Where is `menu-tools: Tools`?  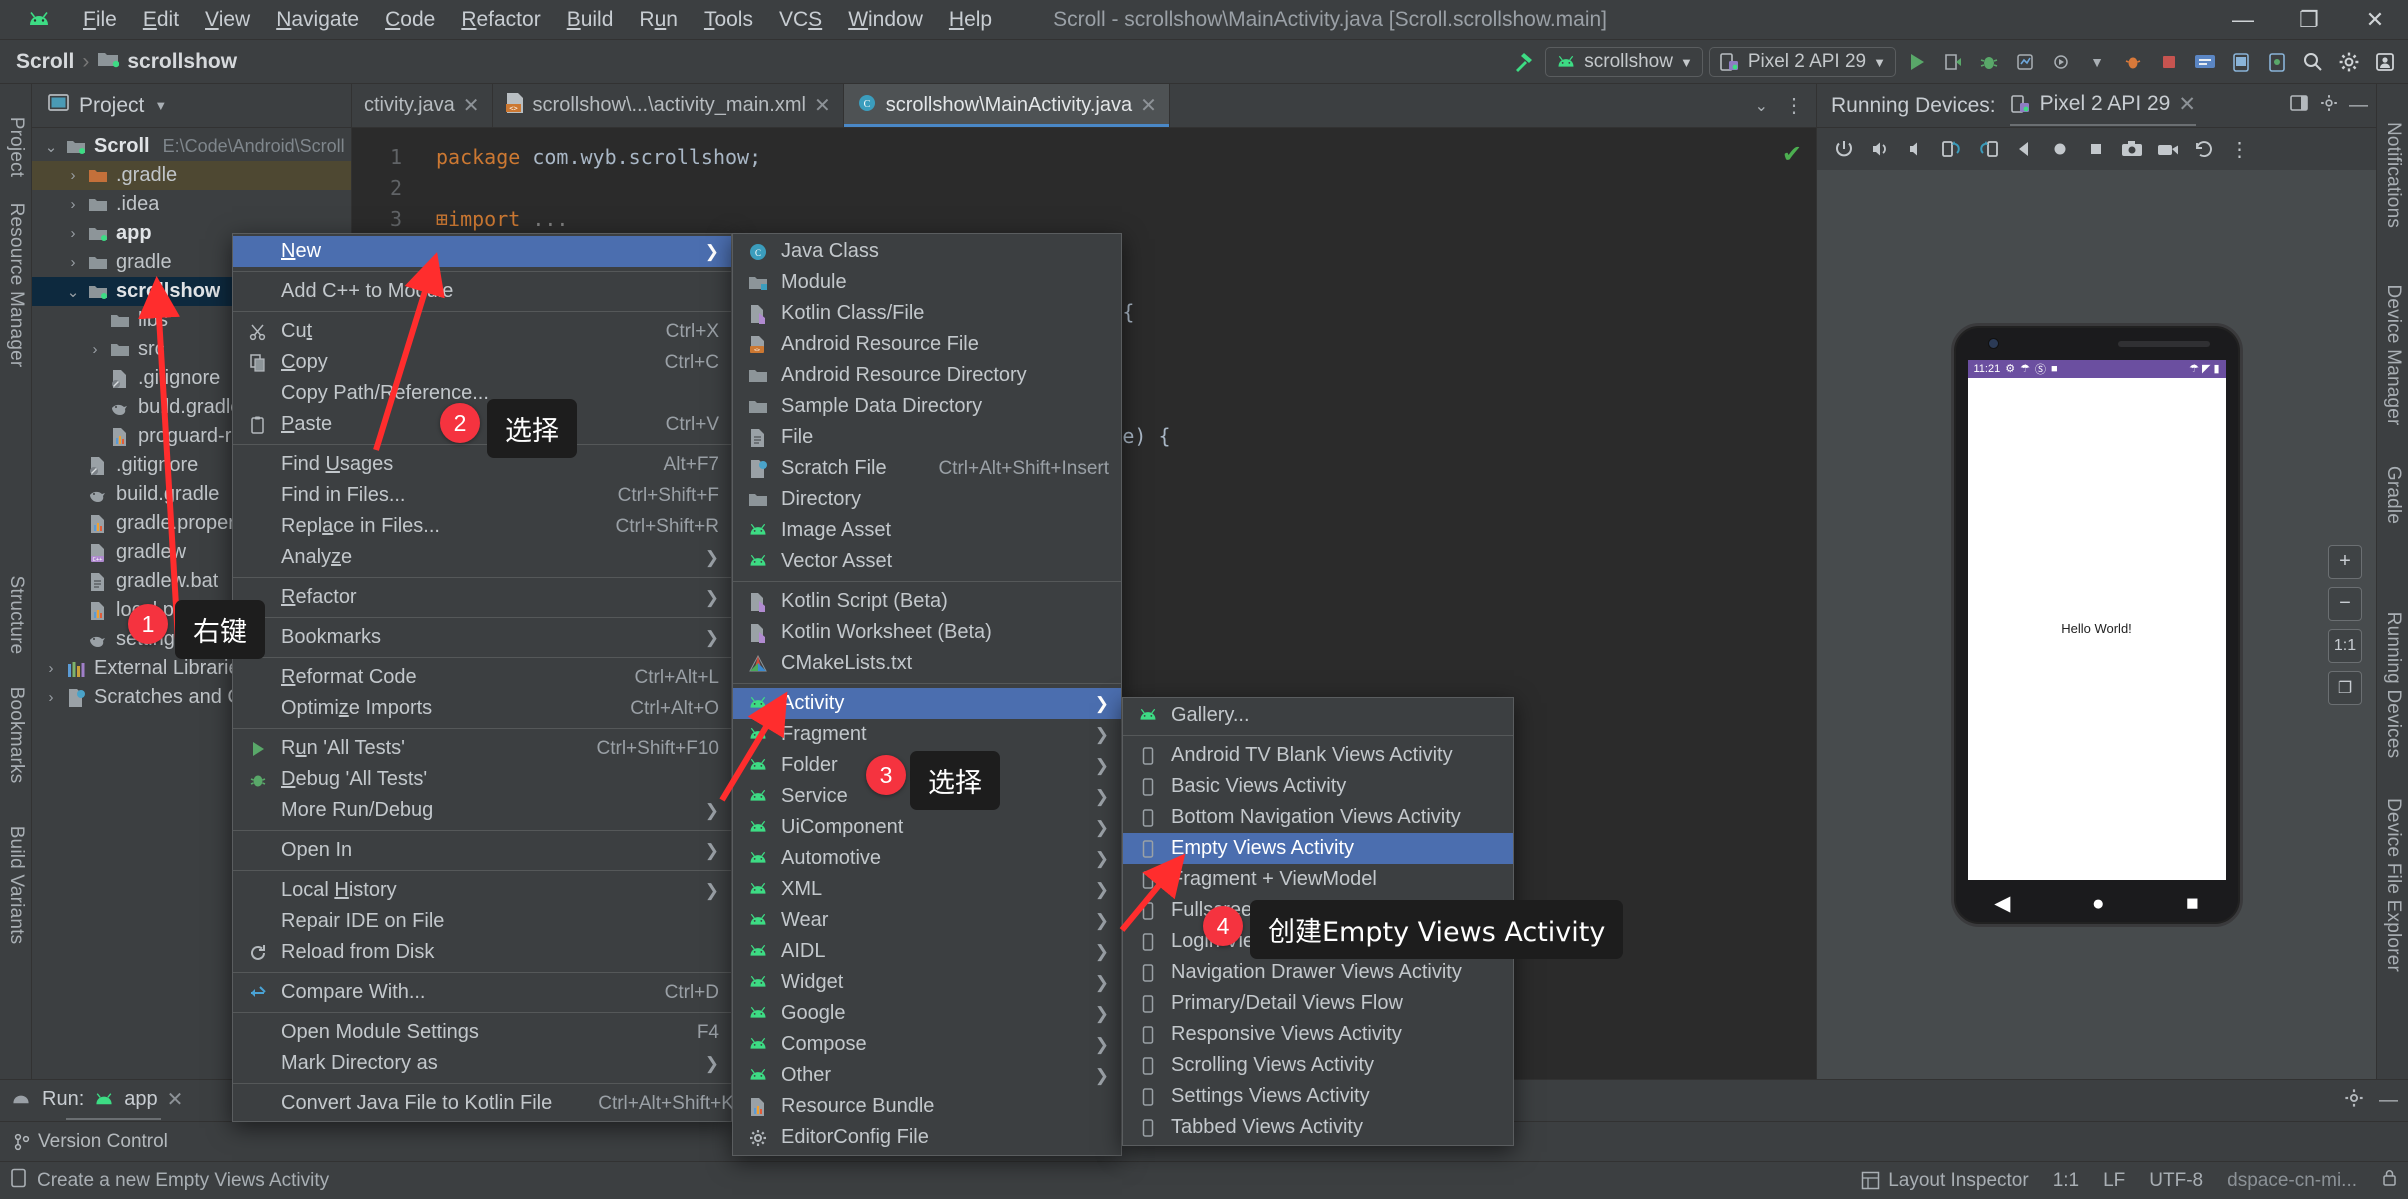
menu-tools: Tools is located at coordinates (728, 20).